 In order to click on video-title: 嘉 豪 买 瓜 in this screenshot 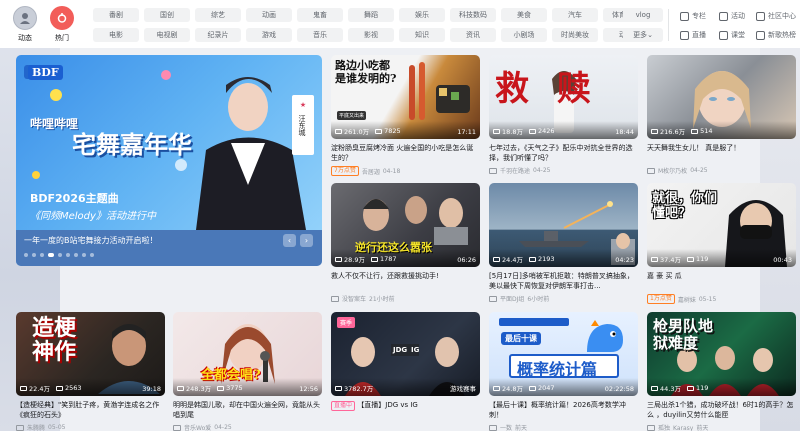, I will do `click(721, 281)`.